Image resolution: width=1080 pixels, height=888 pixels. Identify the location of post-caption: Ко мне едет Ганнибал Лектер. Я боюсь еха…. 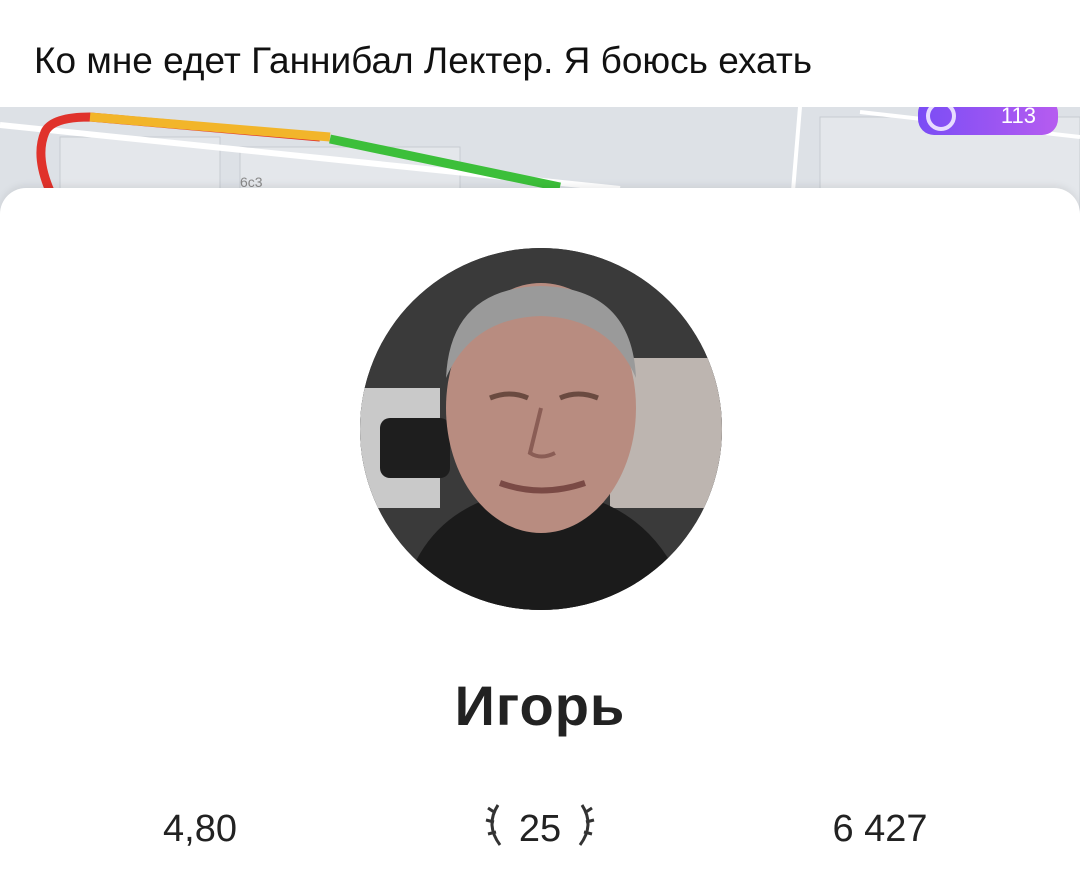
(423, 60).